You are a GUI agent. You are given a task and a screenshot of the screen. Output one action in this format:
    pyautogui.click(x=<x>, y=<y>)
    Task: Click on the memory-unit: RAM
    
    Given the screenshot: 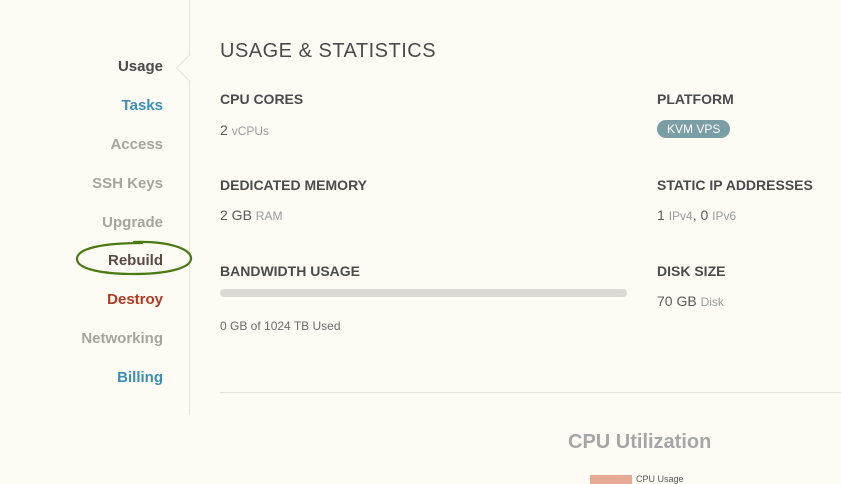 What is the action you would take?
    pyautogui.click(x=269, y=216)
    